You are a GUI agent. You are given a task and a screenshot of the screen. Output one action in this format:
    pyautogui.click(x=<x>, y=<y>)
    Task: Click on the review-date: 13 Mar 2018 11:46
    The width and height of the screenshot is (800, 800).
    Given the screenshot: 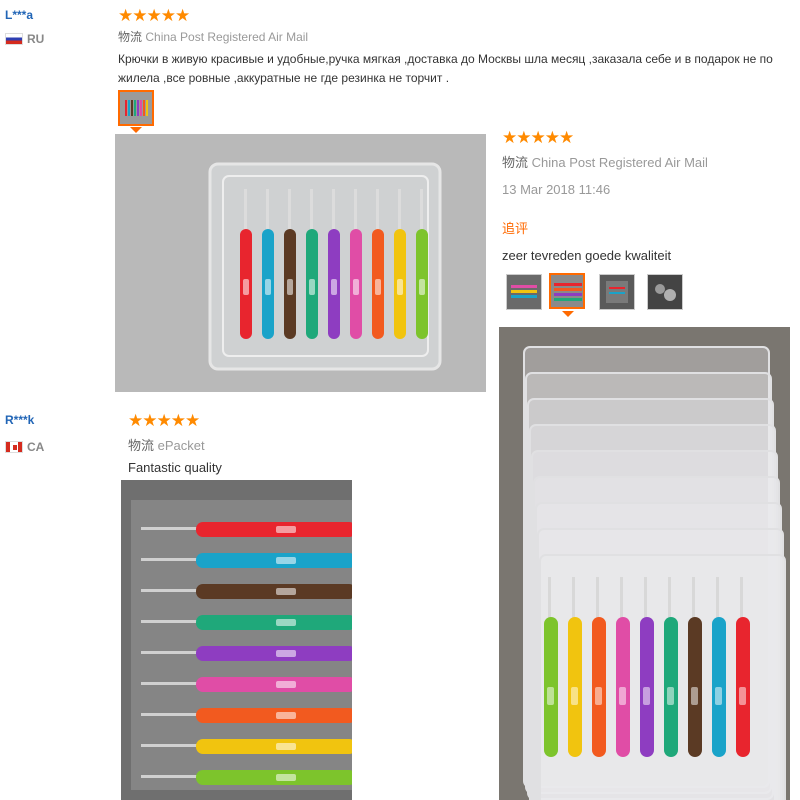 What is the action you would take?
    pyautogui.click(x=556, y=189)
    